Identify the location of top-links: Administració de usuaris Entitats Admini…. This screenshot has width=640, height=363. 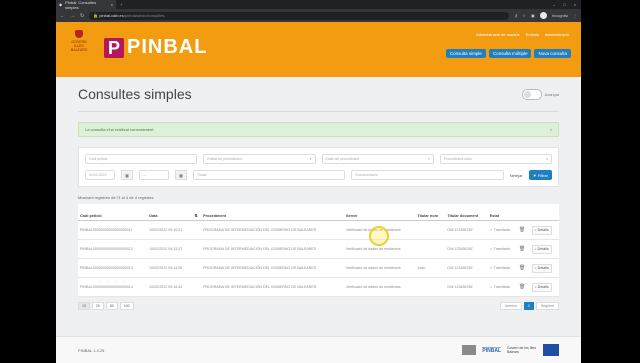
(522, 34).